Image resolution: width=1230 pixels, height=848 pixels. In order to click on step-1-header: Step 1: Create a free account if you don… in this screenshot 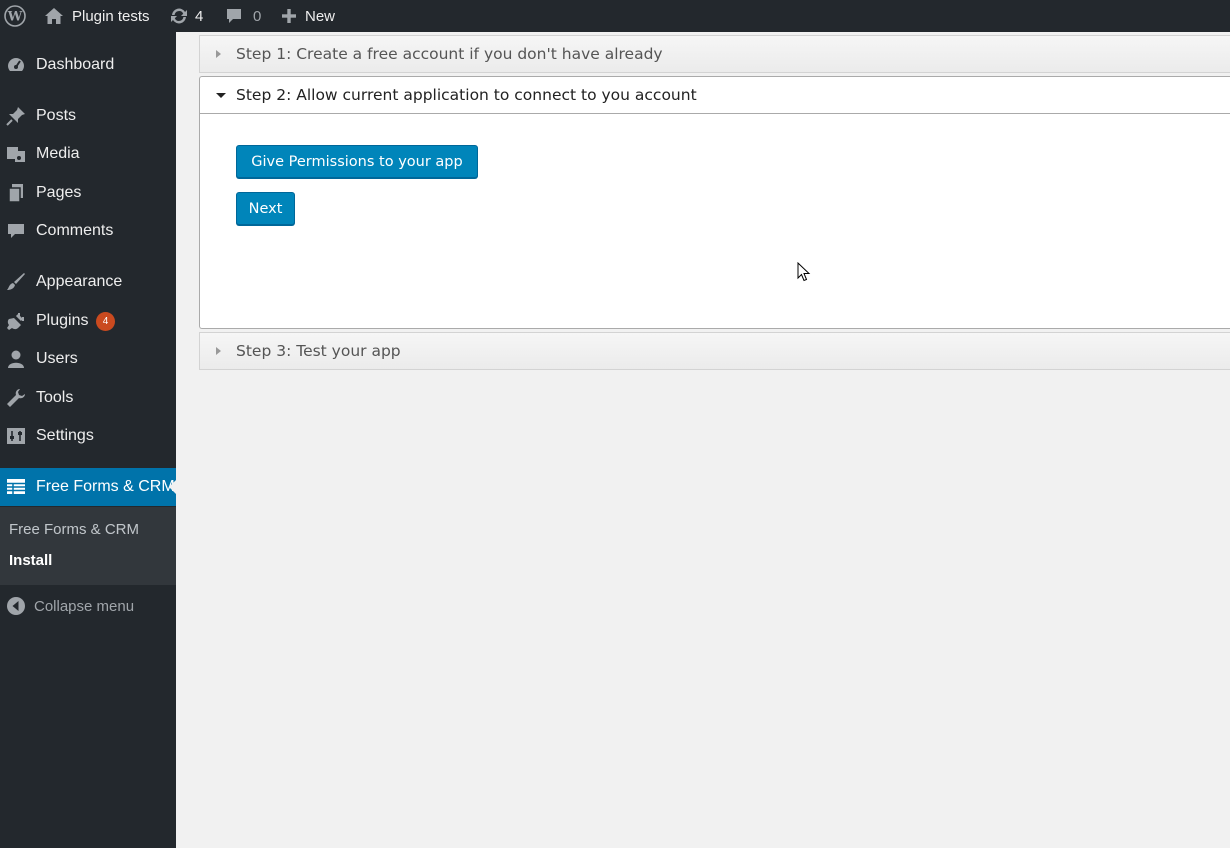, I will do `click(714, 54)`.